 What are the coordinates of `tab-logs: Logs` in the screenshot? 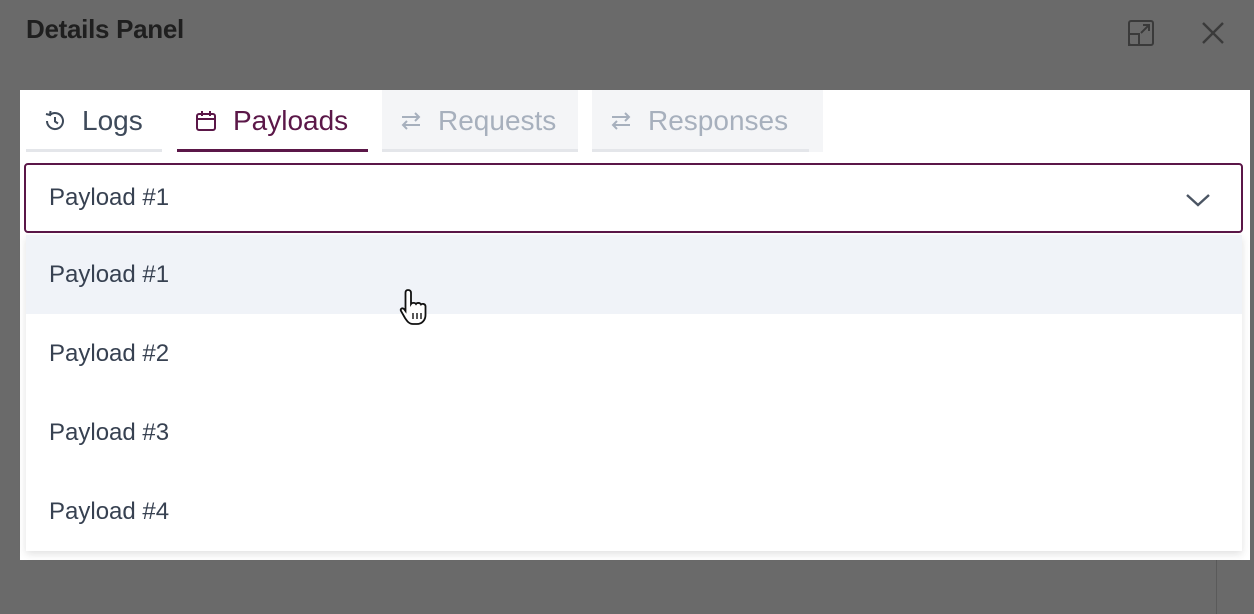 It's located at (94, 121).